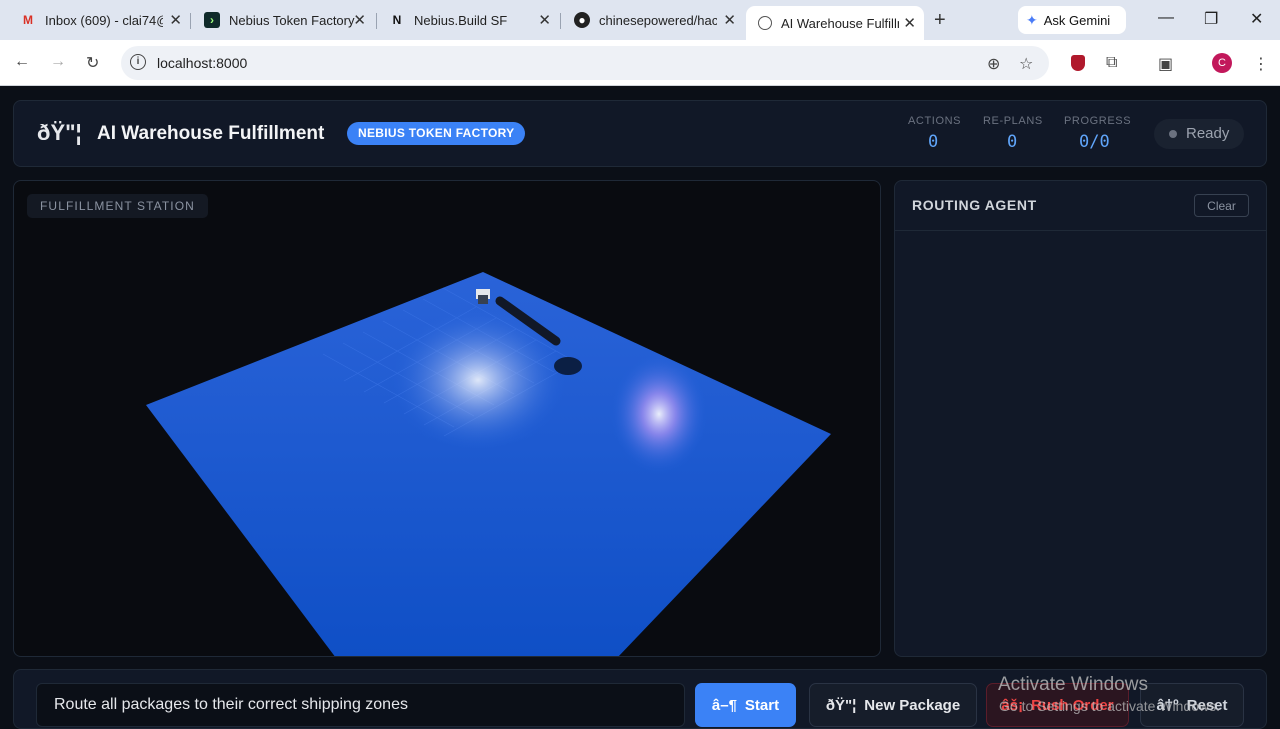  What do you see at coordinates (1165, 64) in the screenshot?
I see `tab-search-icon: ▣` at bounding box center [1165, 64].